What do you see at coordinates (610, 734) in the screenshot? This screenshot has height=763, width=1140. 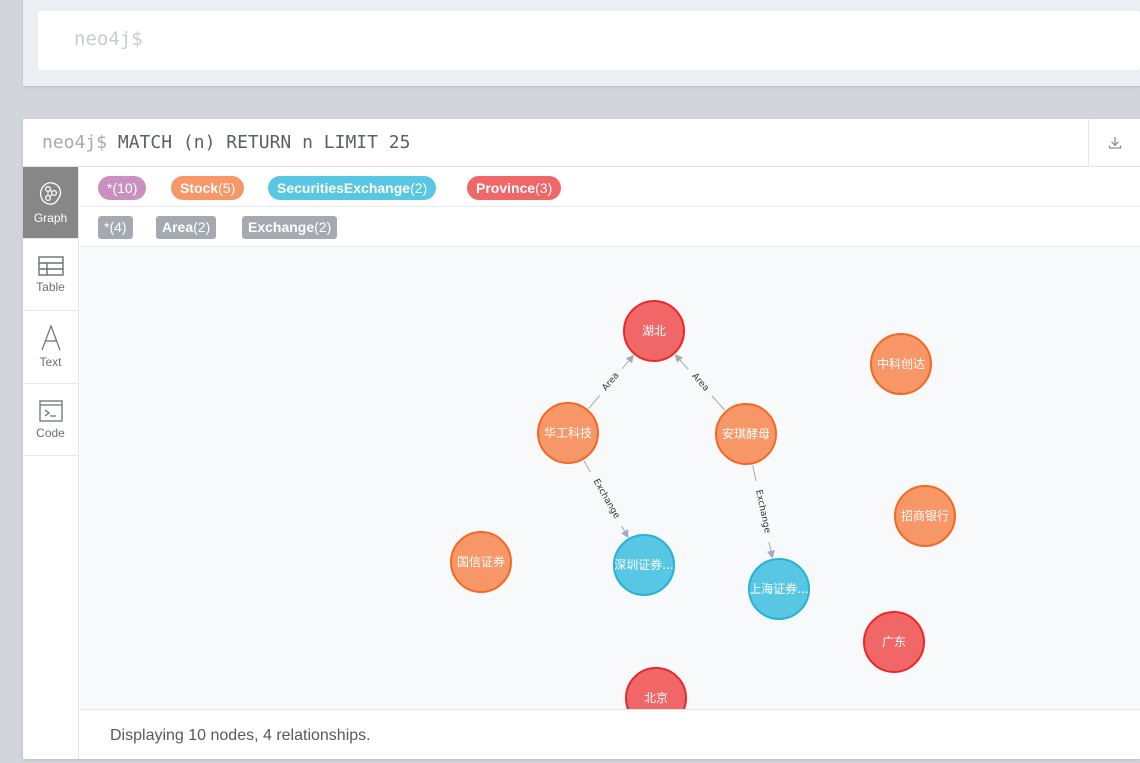 I see `status-bar: Displaying 10 nodes, 4 relationships.` at bounding box center [610, 734].